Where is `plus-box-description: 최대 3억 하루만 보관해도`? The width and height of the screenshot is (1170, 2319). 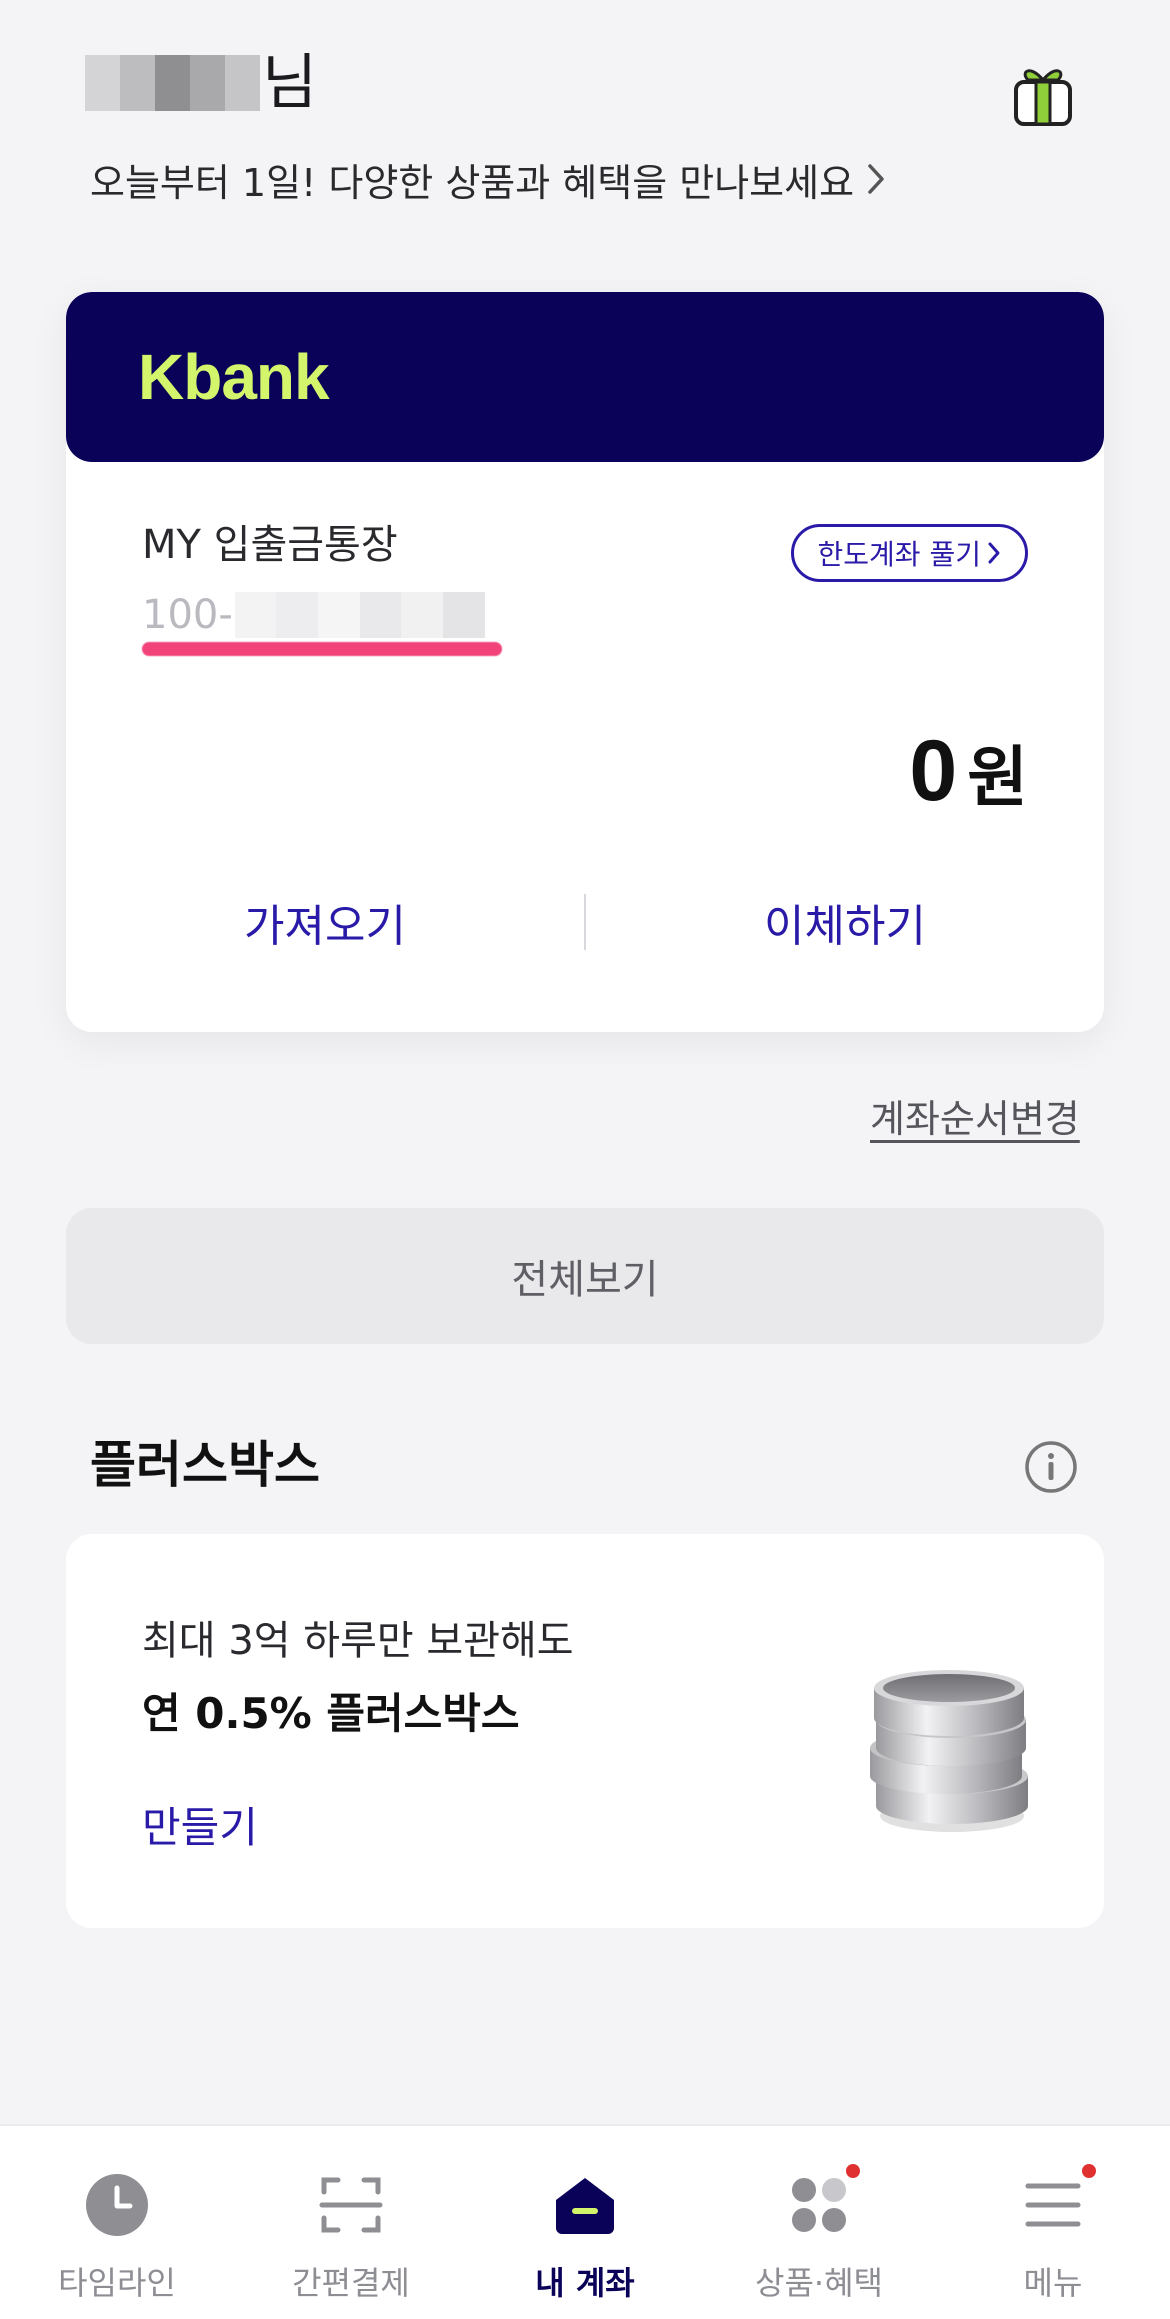 plus-box-description: 최대 3억 하루만 보관해도 is located at coordinates (358, 1641).